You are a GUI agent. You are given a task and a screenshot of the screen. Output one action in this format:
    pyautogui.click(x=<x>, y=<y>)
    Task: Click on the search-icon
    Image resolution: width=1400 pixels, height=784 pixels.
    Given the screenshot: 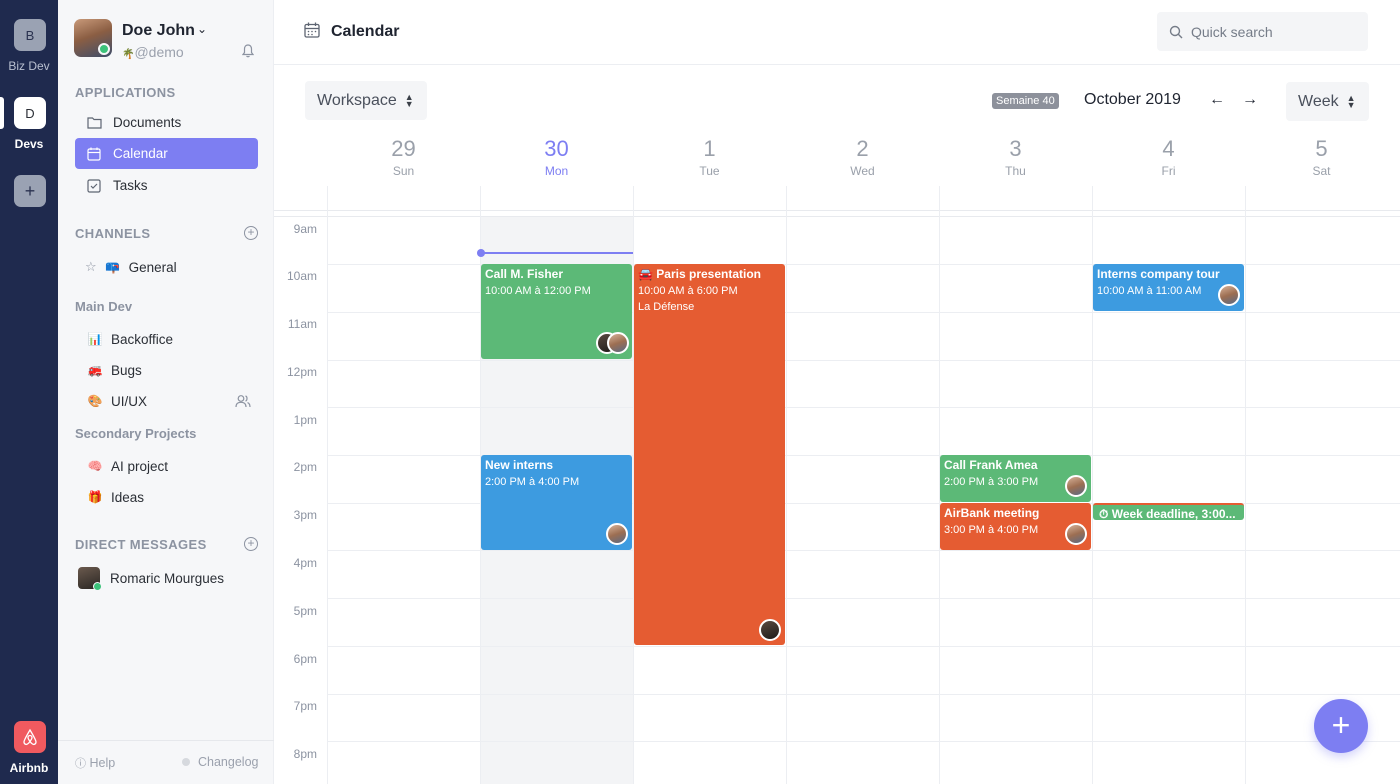 What is the action you would take?
    pyautogui.click(x=1176, y=31)
    